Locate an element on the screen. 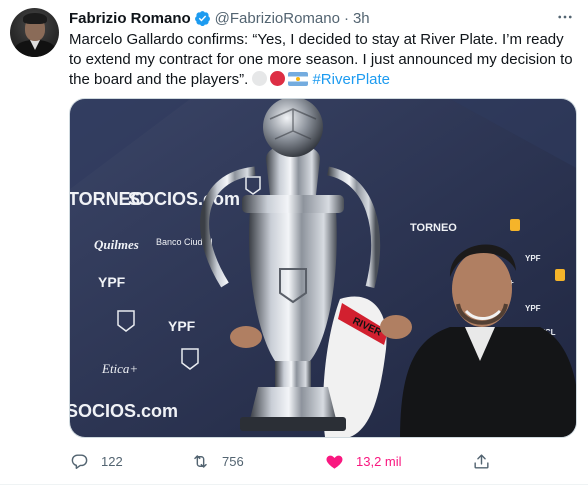  like-button: 13,2 mil is located at coordinates (363, 461).